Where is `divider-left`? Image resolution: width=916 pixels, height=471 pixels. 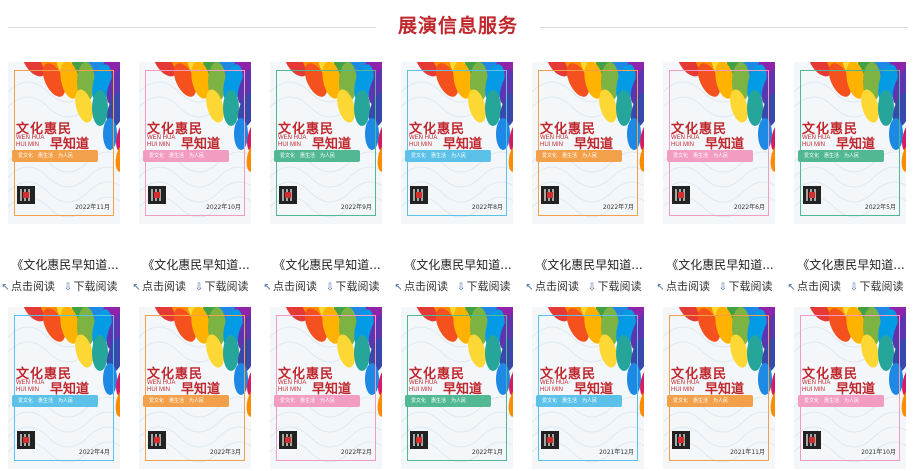 divider-left is located at coordinates (192, 27).